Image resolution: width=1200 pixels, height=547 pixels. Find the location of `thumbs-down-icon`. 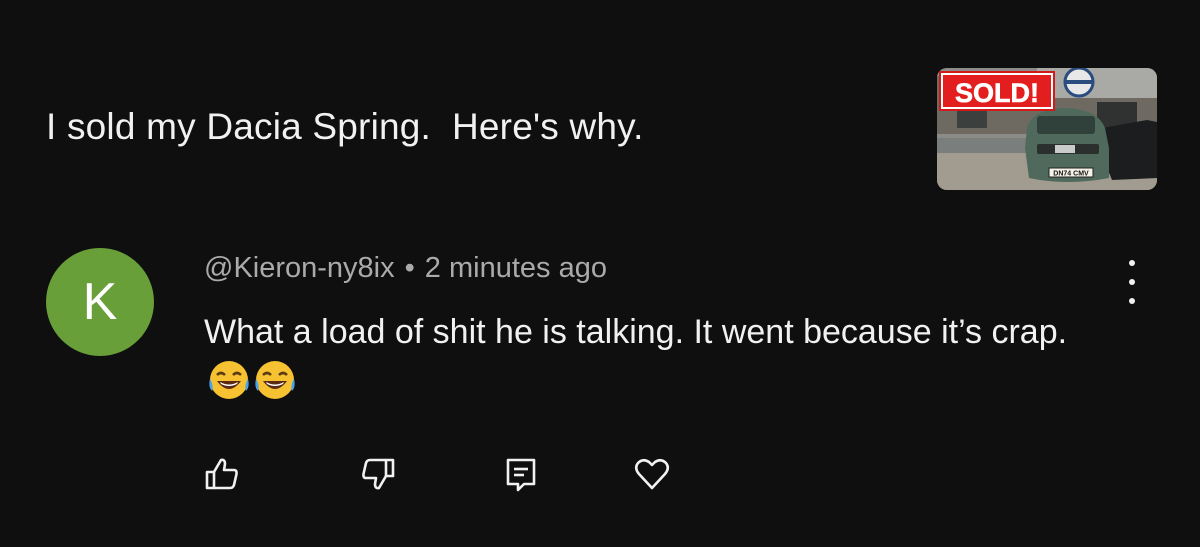

thumbs-down-icon is located at coordinates (378, 474).